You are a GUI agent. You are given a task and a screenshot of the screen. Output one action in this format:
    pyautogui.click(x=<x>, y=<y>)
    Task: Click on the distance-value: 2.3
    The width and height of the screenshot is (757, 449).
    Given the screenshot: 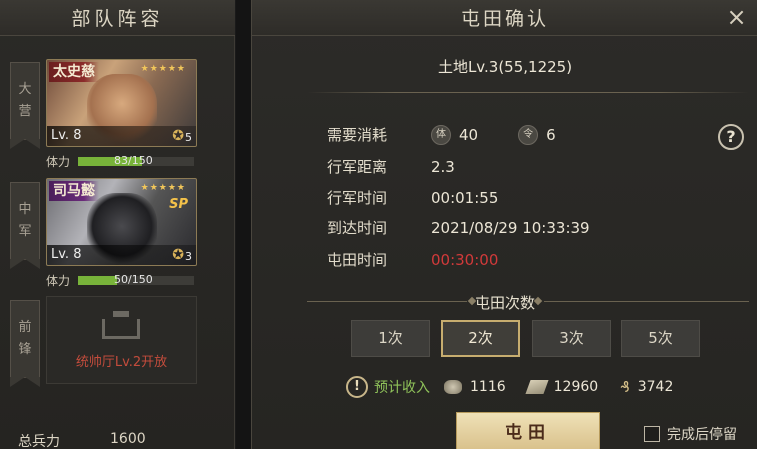 What is the action you would take?
    pyautogui.click(x=443, y=167)
    